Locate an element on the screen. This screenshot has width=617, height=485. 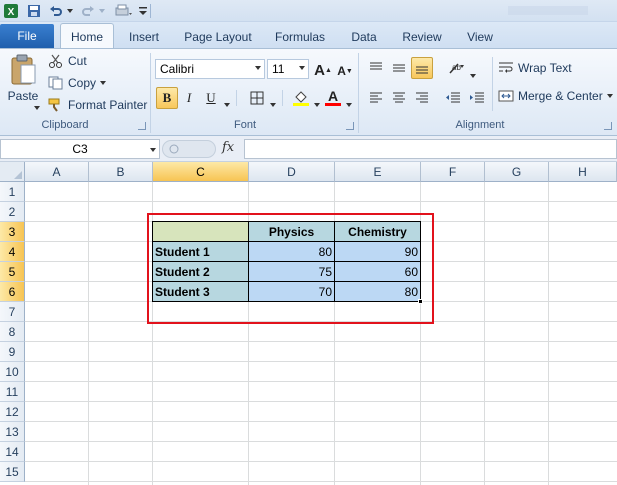
merge-center-icon is located at coordinates (506, 96).